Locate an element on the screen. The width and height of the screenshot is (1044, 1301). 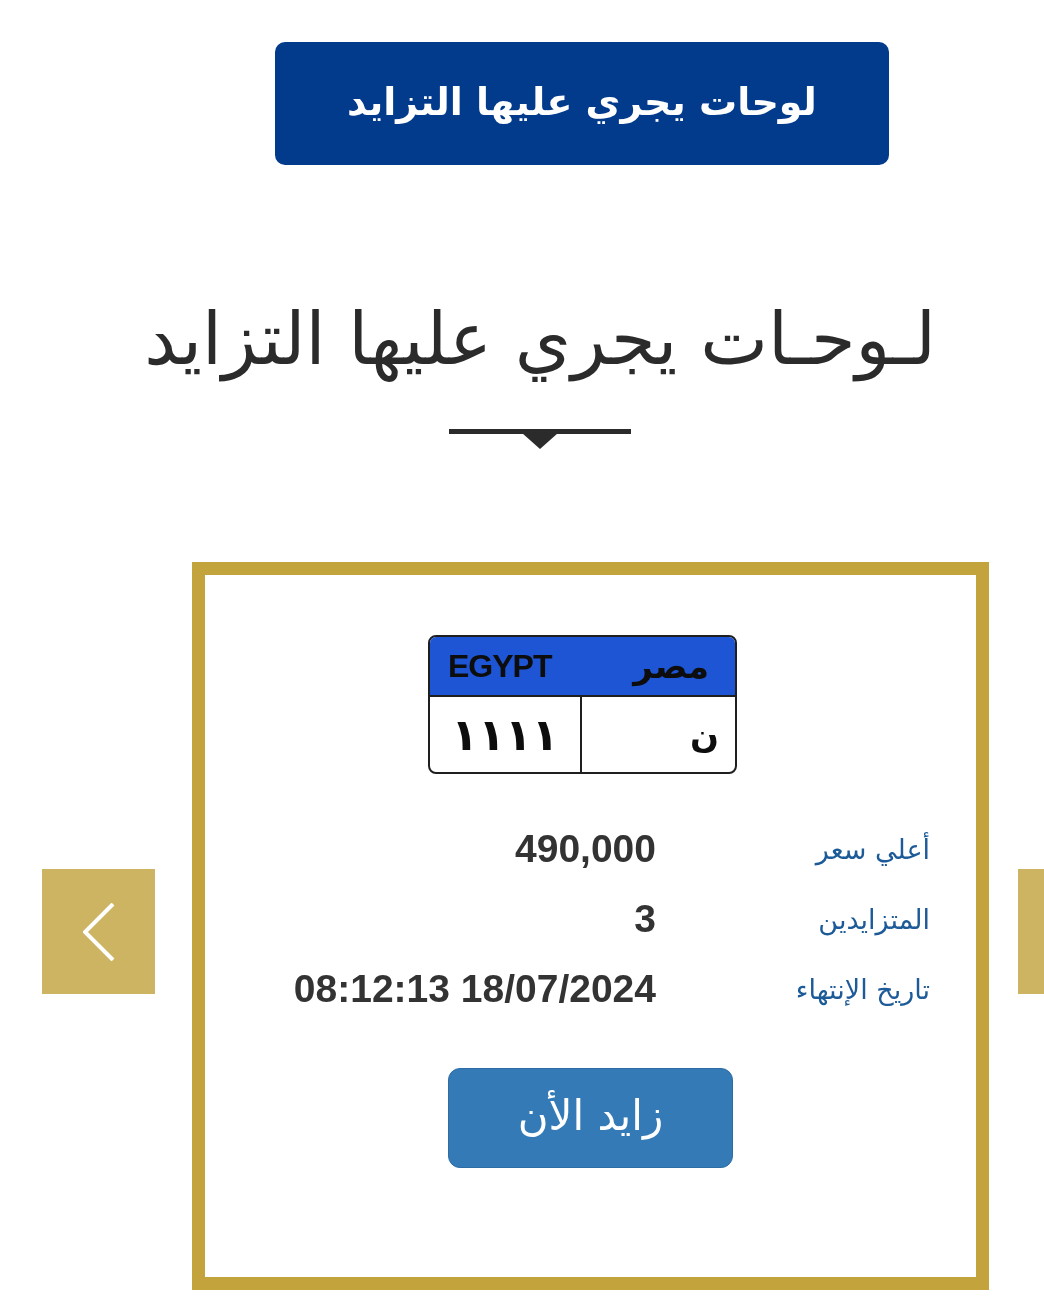
field-value: 08:12:13 18/07/2024 is located at coordinates (474, 989).